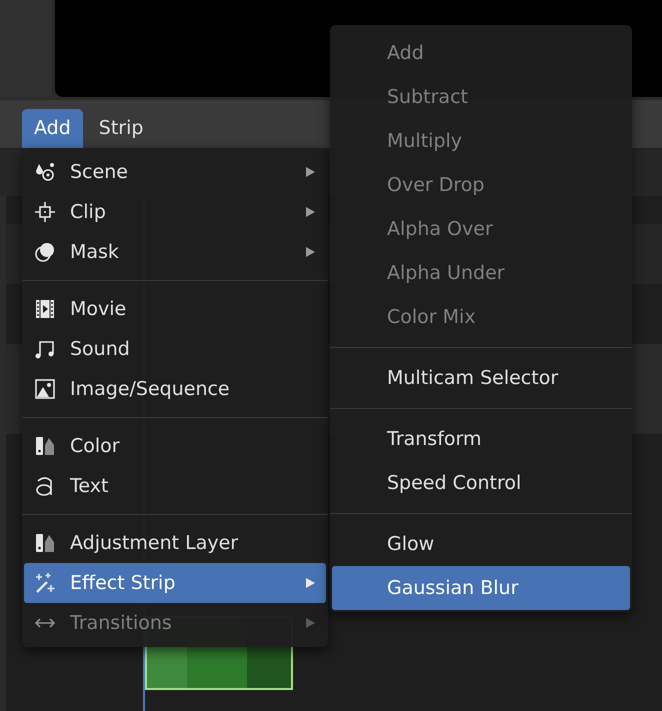 The image size is (662, 711). What do you see at coordinates (45, 583) in the screenshot?
I see `magic-wand-icon` at bounding box center [45, 583].